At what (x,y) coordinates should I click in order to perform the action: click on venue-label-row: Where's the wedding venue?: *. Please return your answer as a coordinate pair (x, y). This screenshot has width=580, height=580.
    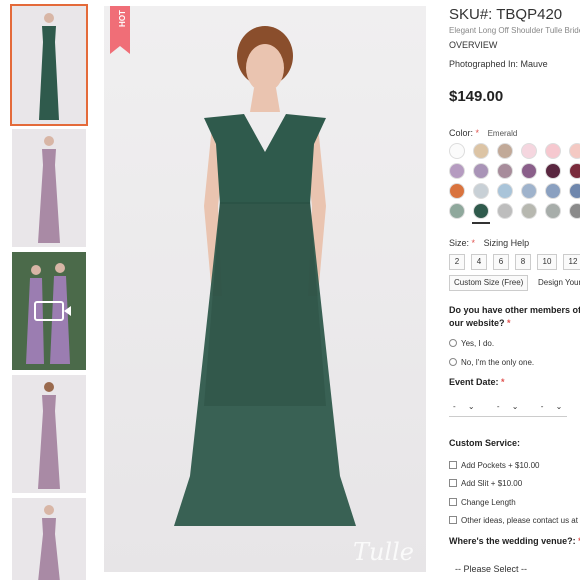
    Looking at the image, I should click on (514, 541).